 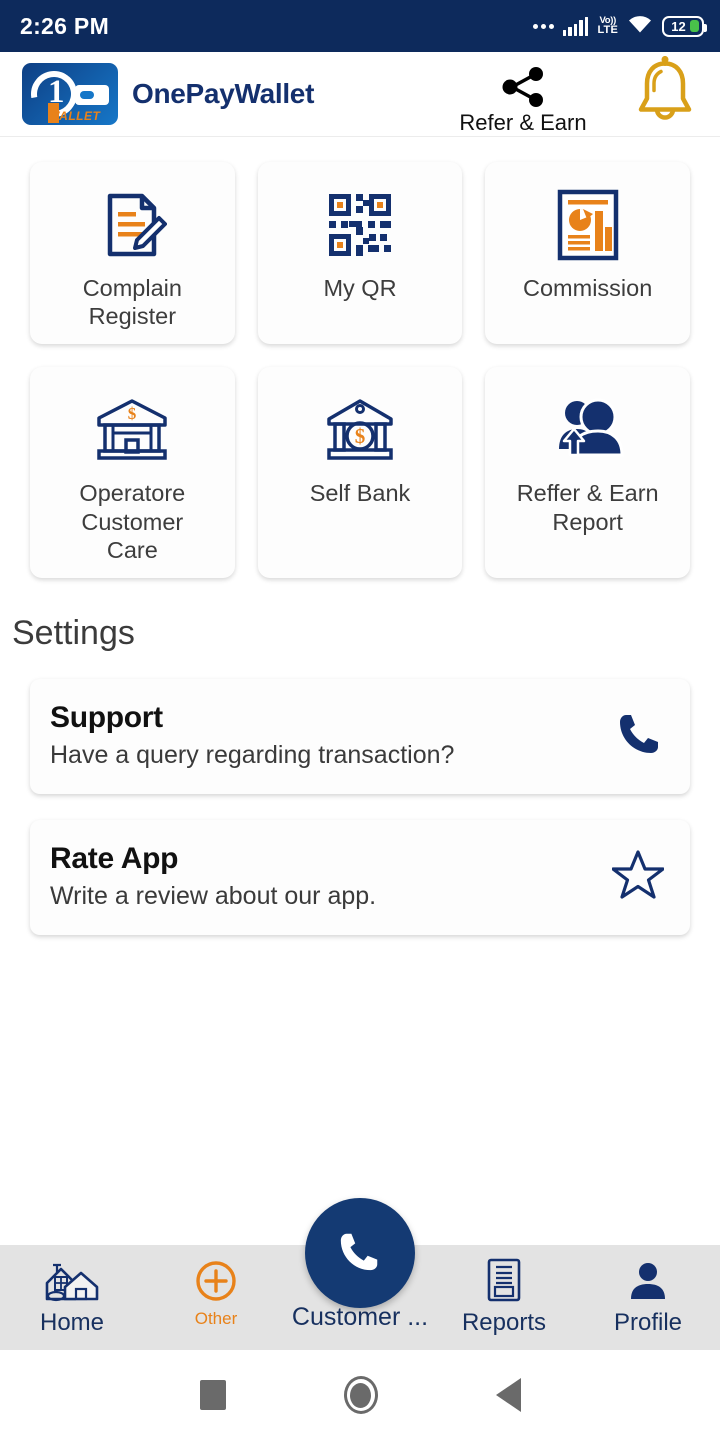 I want to click on volte-icon: Vo)) LTE, so click(x=607, y=26).